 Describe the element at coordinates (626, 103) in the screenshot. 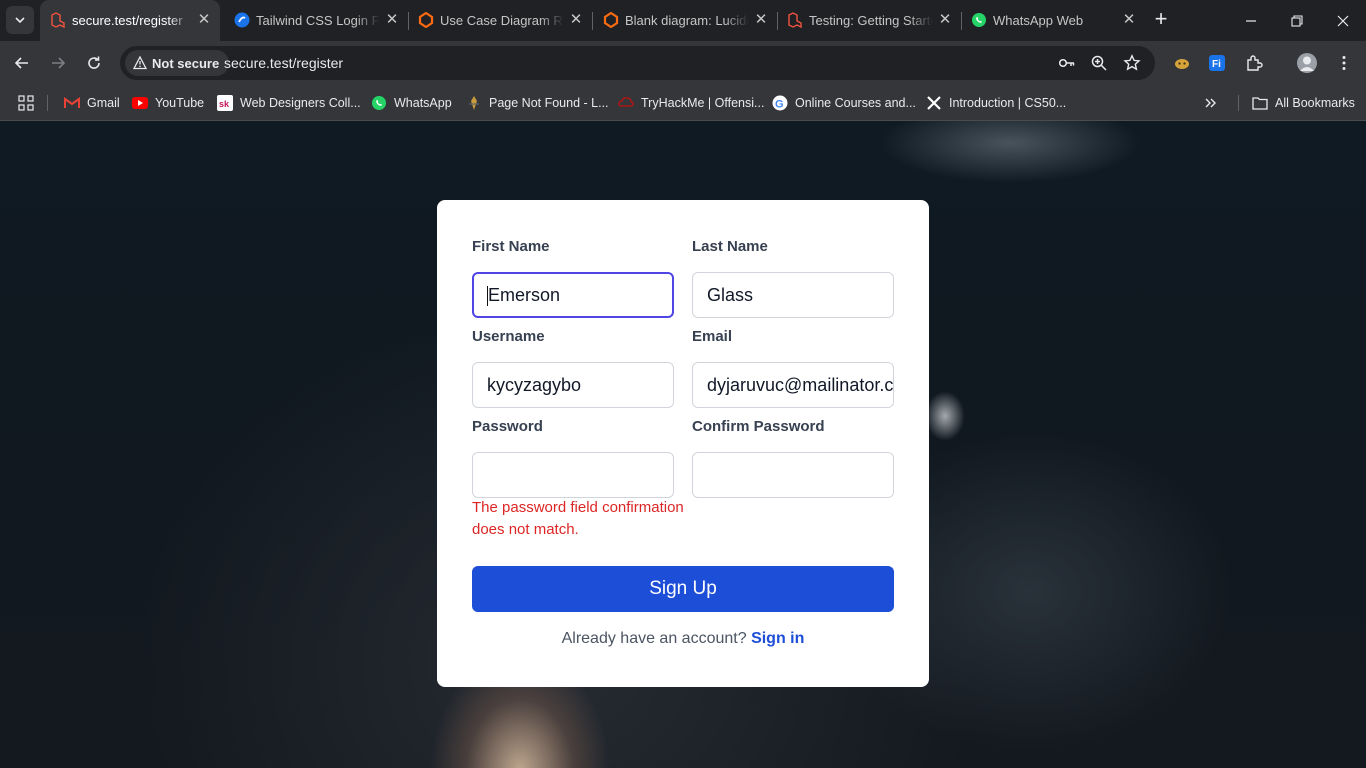

I see `tryhackme-icon` at that location.